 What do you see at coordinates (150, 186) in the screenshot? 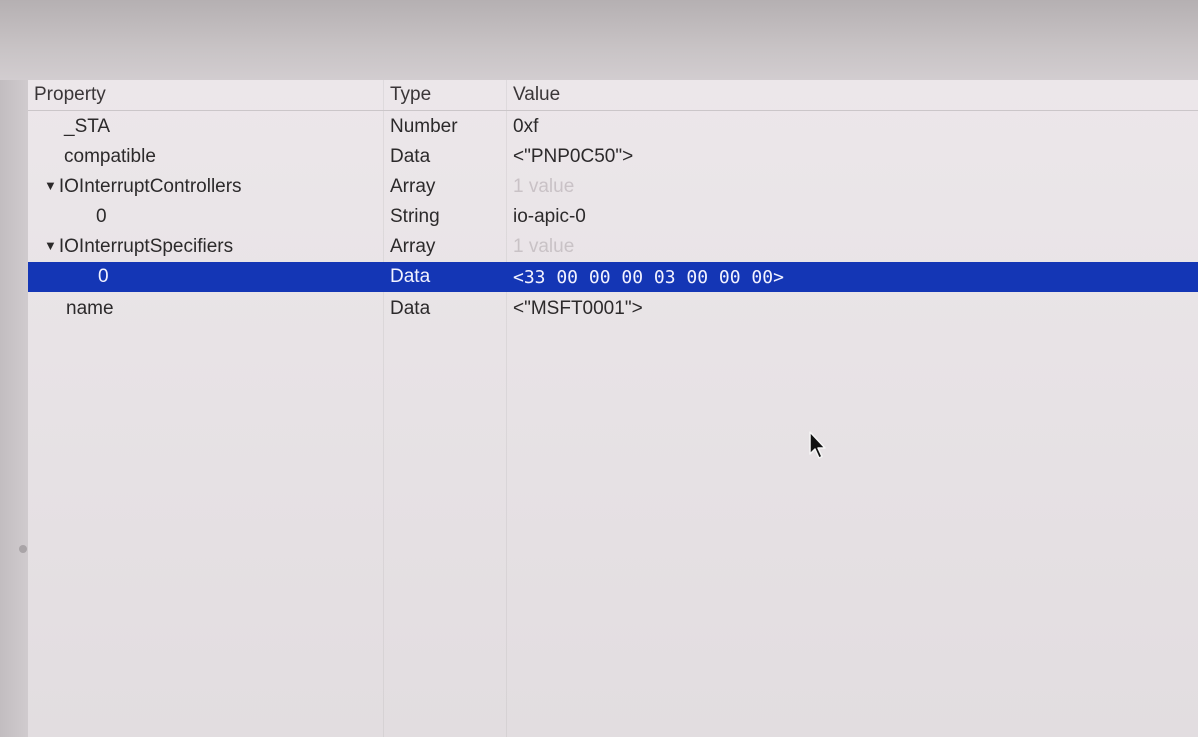
I see `property-name: IOInterruptControllers` at bounding box center [150, 186].